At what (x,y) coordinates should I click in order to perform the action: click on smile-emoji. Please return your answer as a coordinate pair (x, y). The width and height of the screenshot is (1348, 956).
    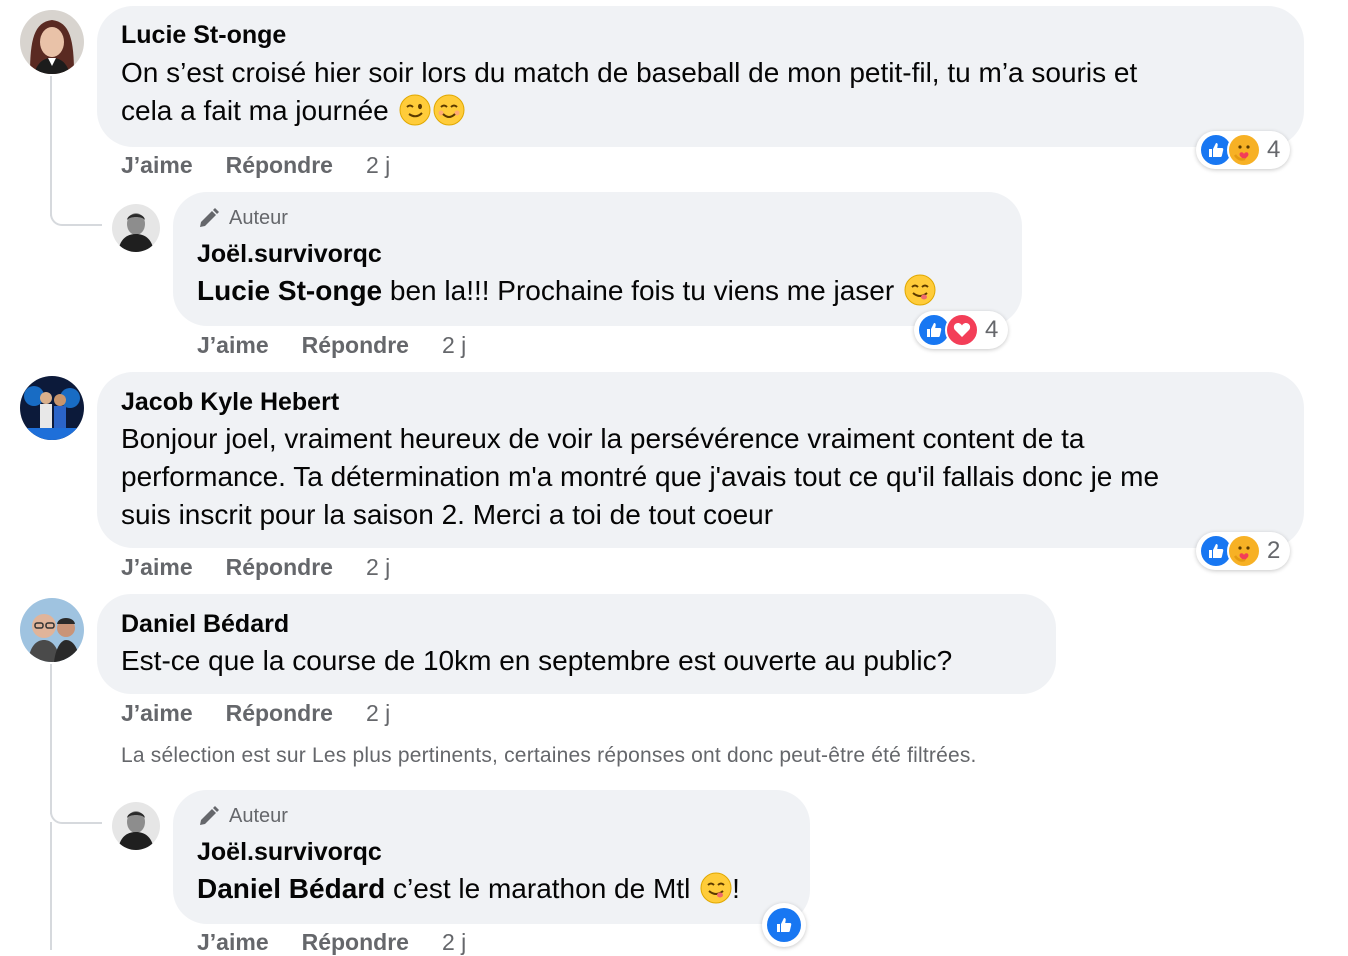
    Looking at the image, I should click on (448, 110).